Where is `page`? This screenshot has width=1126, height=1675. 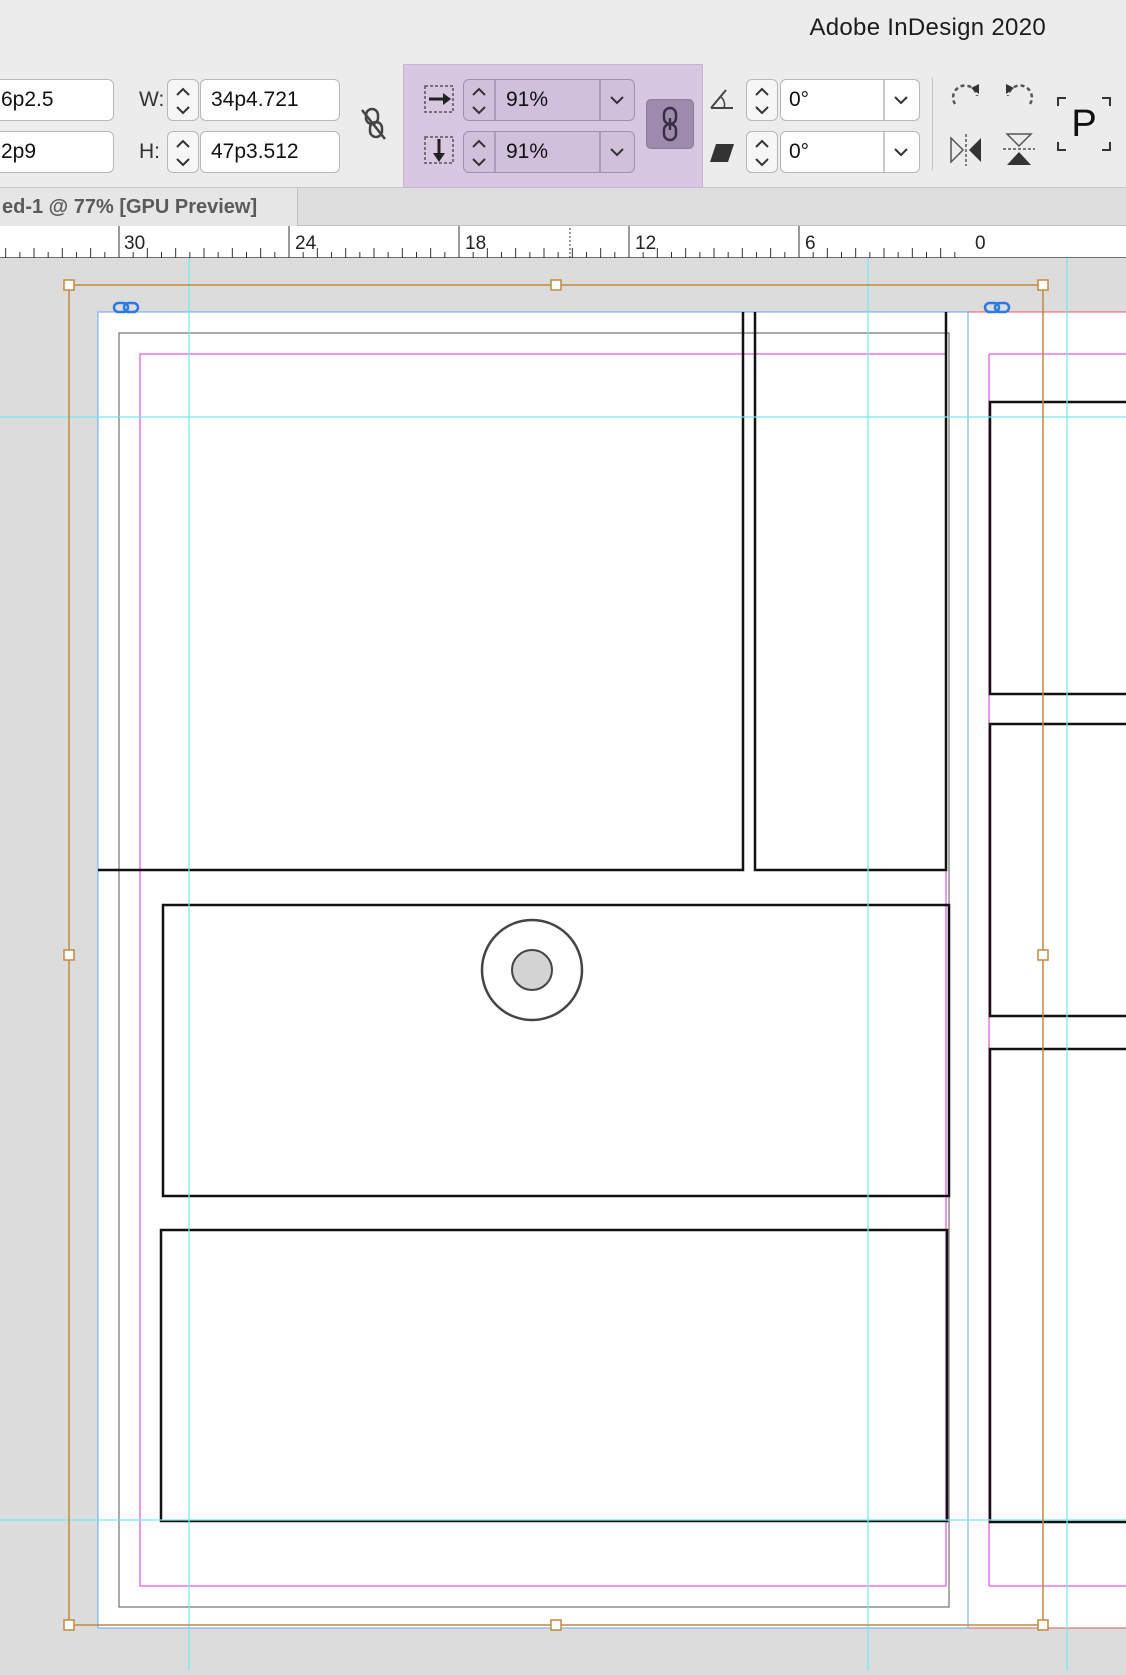
page is located at coordinates (1047, 970).